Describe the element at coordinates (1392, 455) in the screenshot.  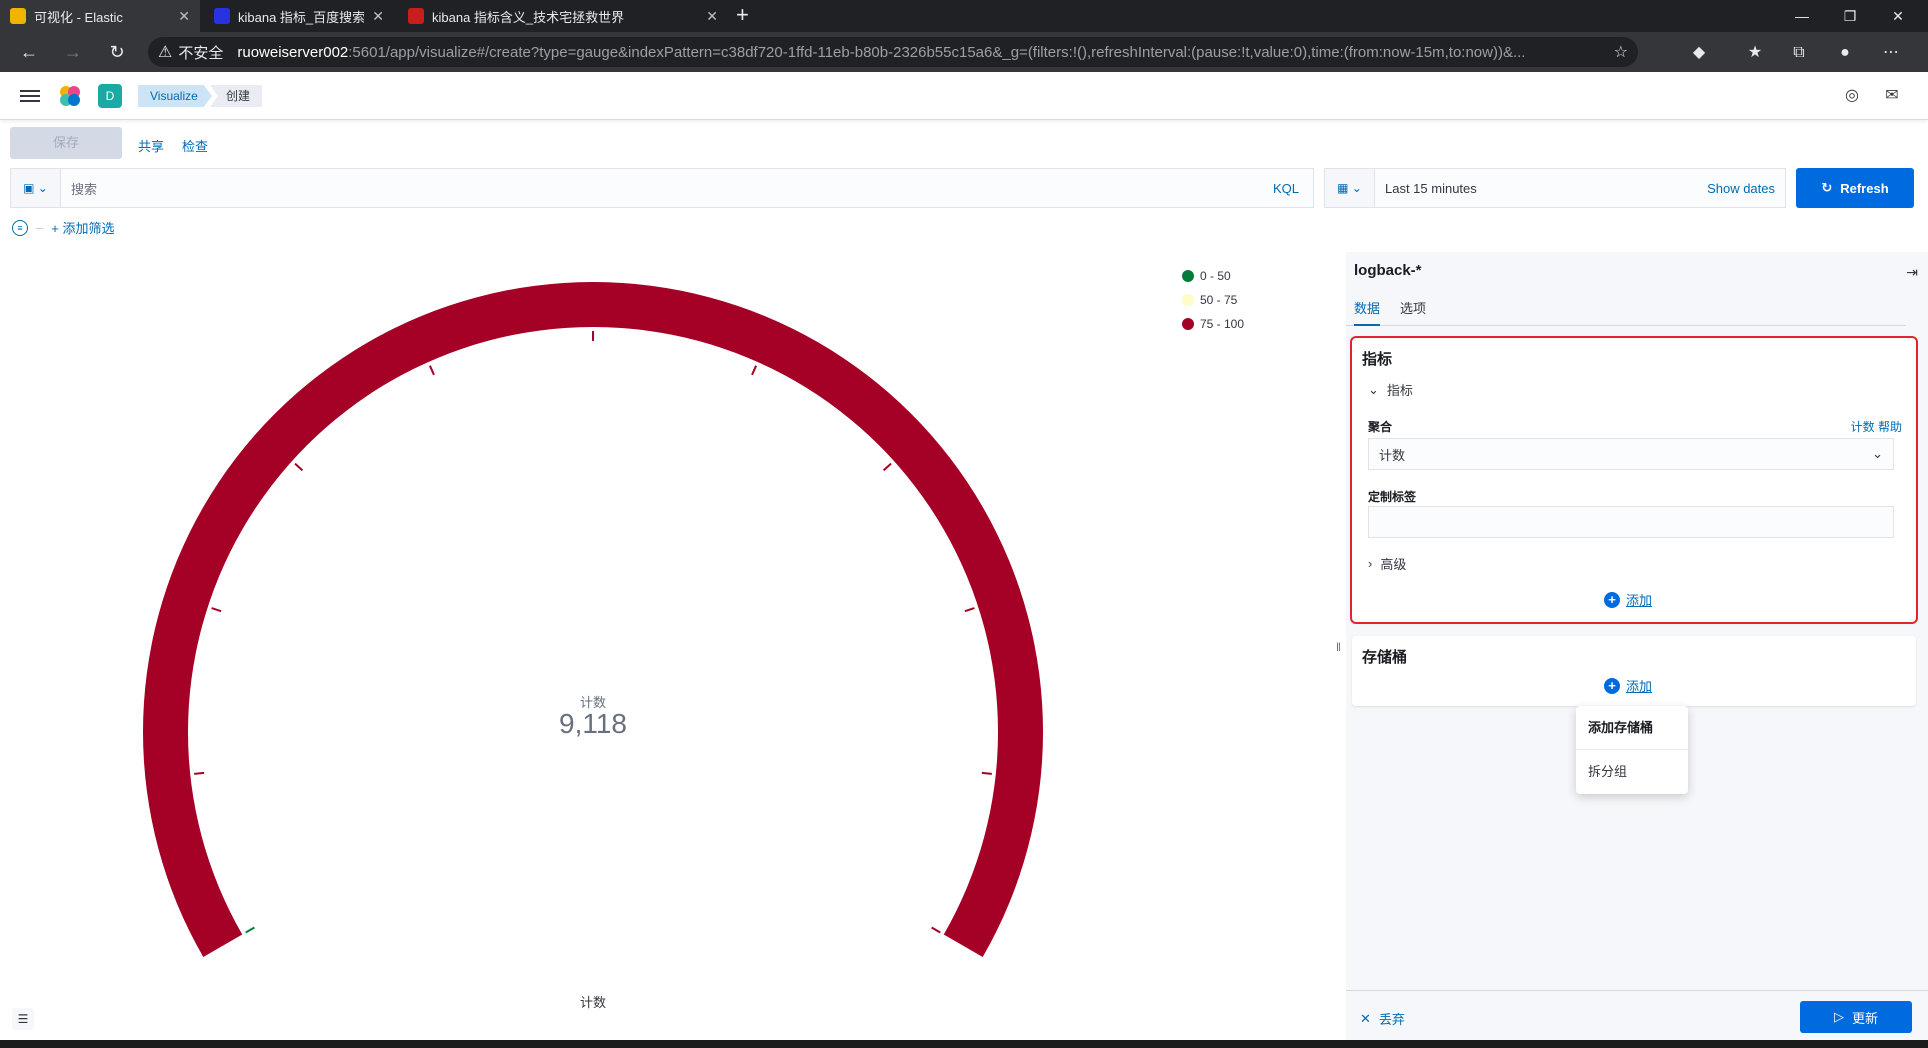
I see `aggregation-value: 计数` at that location.